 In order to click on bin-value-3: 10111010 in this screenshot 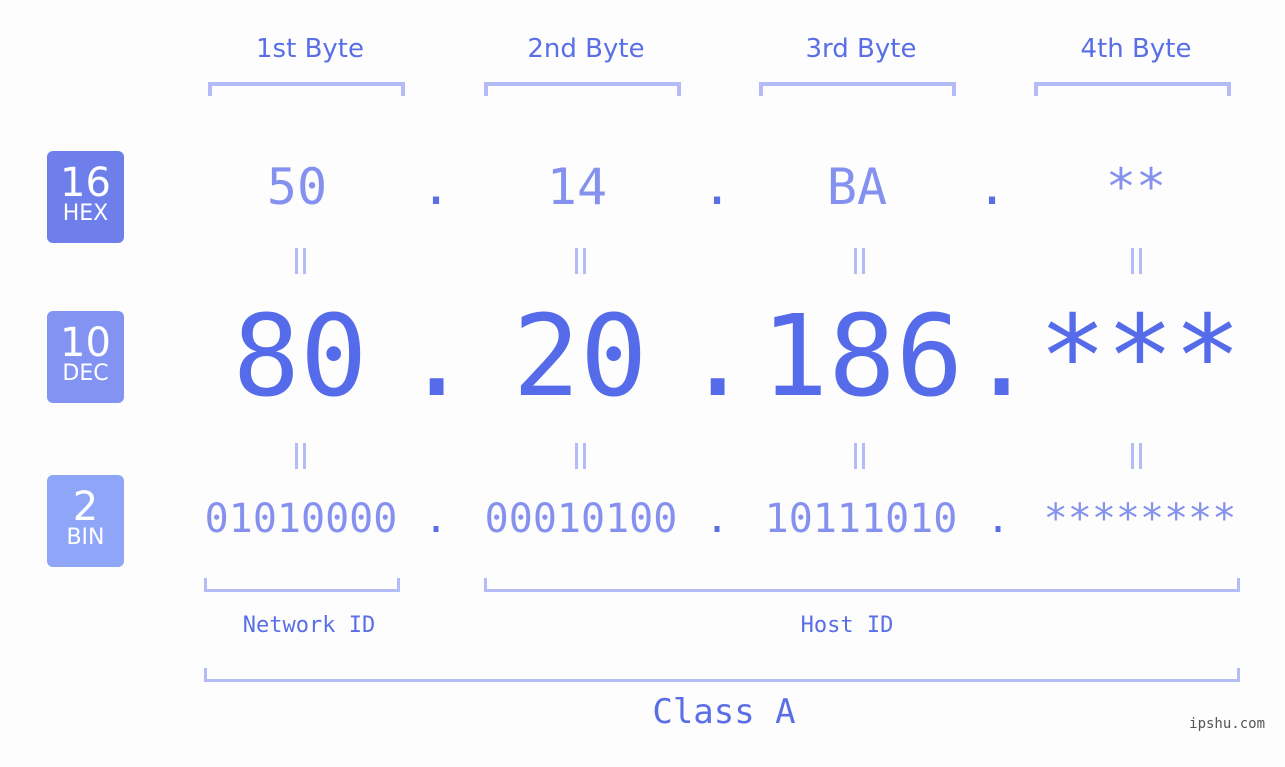, I will do `click(861, 519)`.